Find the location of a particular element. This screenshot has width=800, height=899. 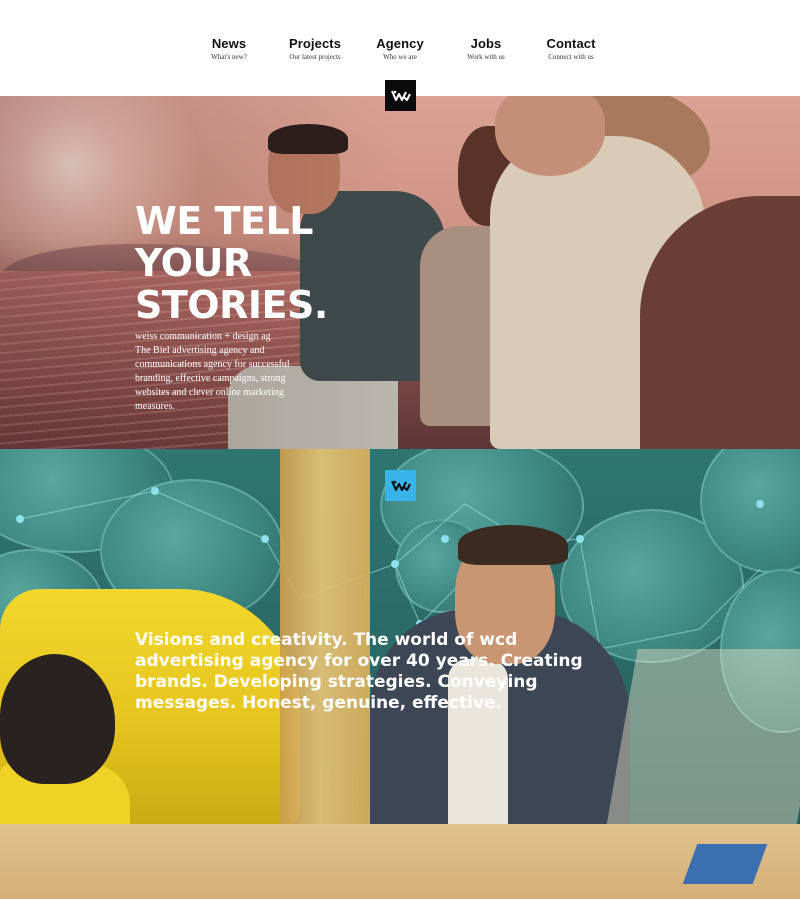

photo-table is located at coordinates (400, 861).